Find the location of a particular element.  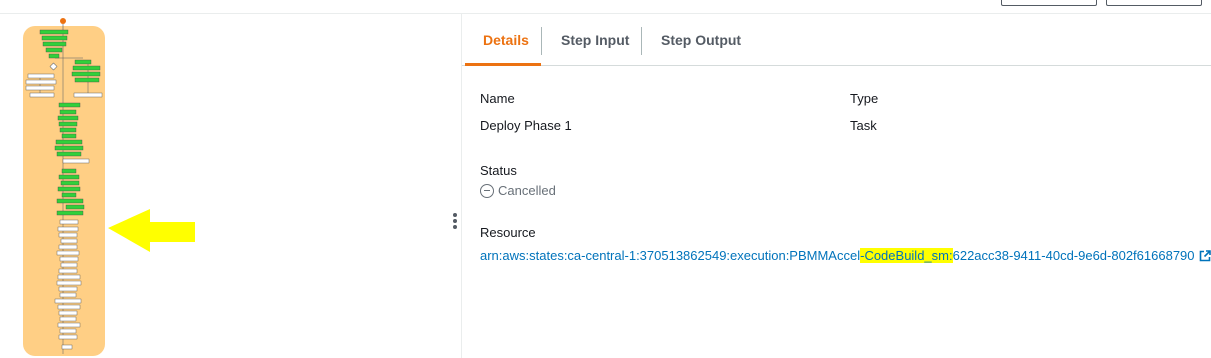

top-toolbar-strip is located at coordinates (605, 7).